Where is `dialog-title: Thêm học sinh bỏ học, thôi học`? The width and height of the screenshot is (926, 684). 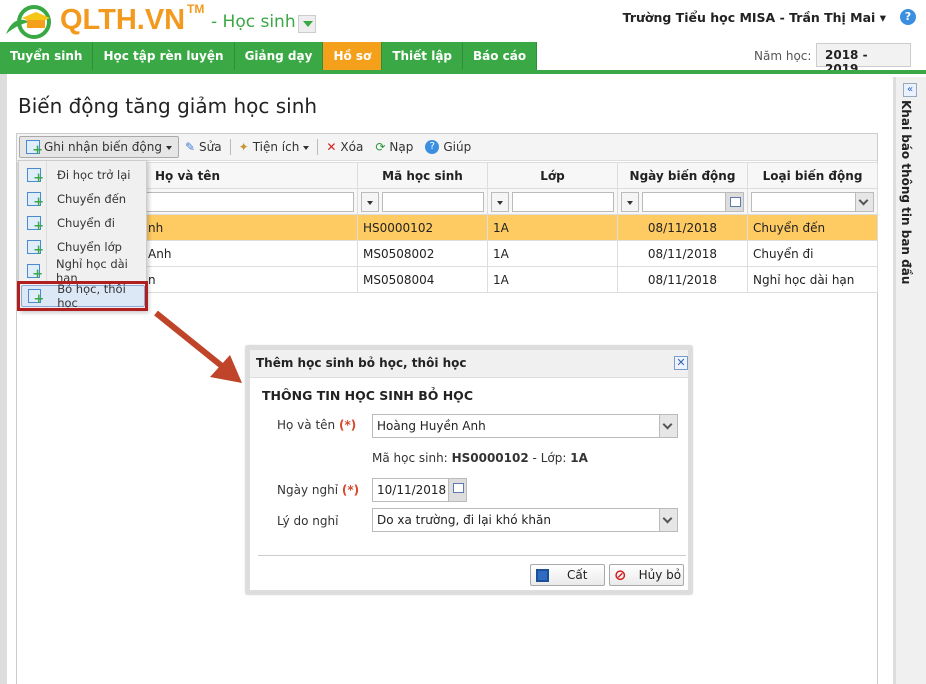
dialog-title: Thêm học sinh bỏ học, thôi học is located at coordinates (361, 363).